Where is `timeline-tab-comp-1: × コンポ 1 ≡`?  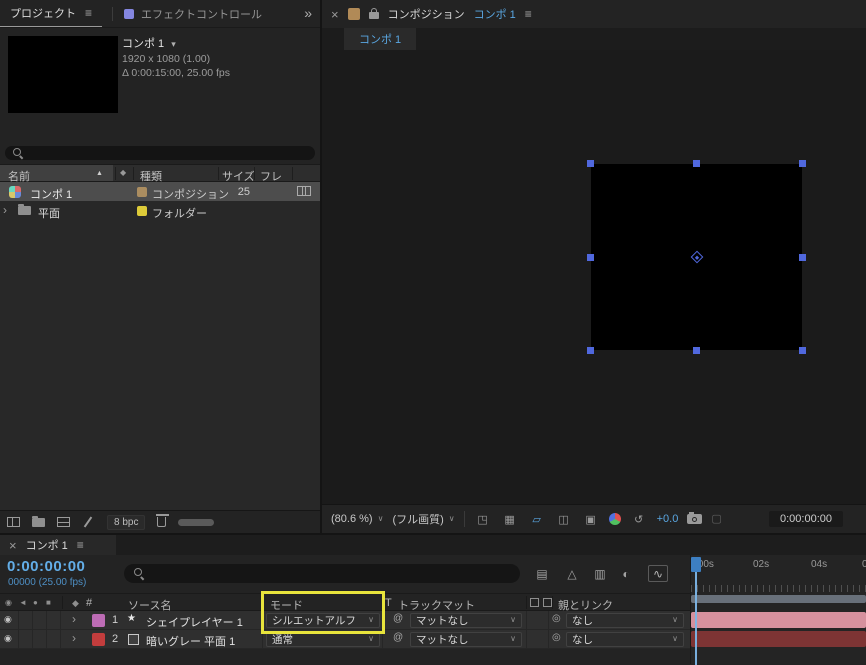
timeline-tab-comp-1: × コンポ 1 ≡ is located at coordinates (58, 545).